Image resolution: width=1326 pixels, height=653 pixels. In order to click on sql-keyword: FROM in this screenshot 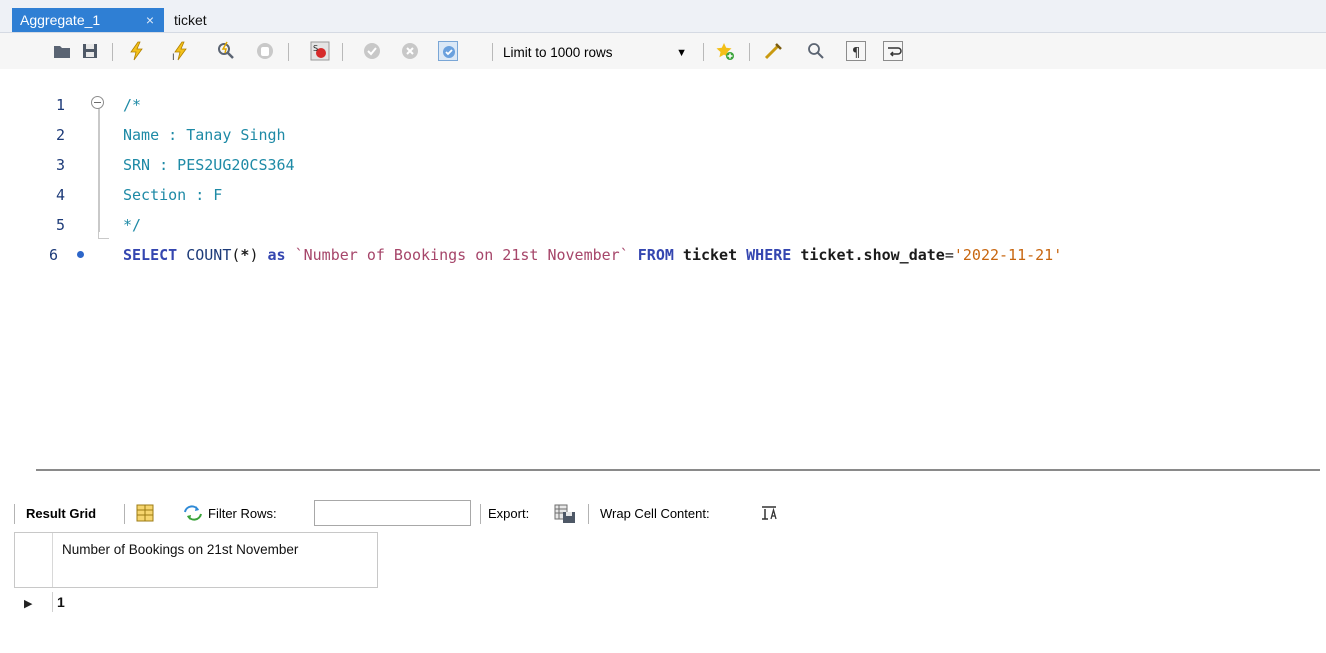, I will do `click(655, 255)`.